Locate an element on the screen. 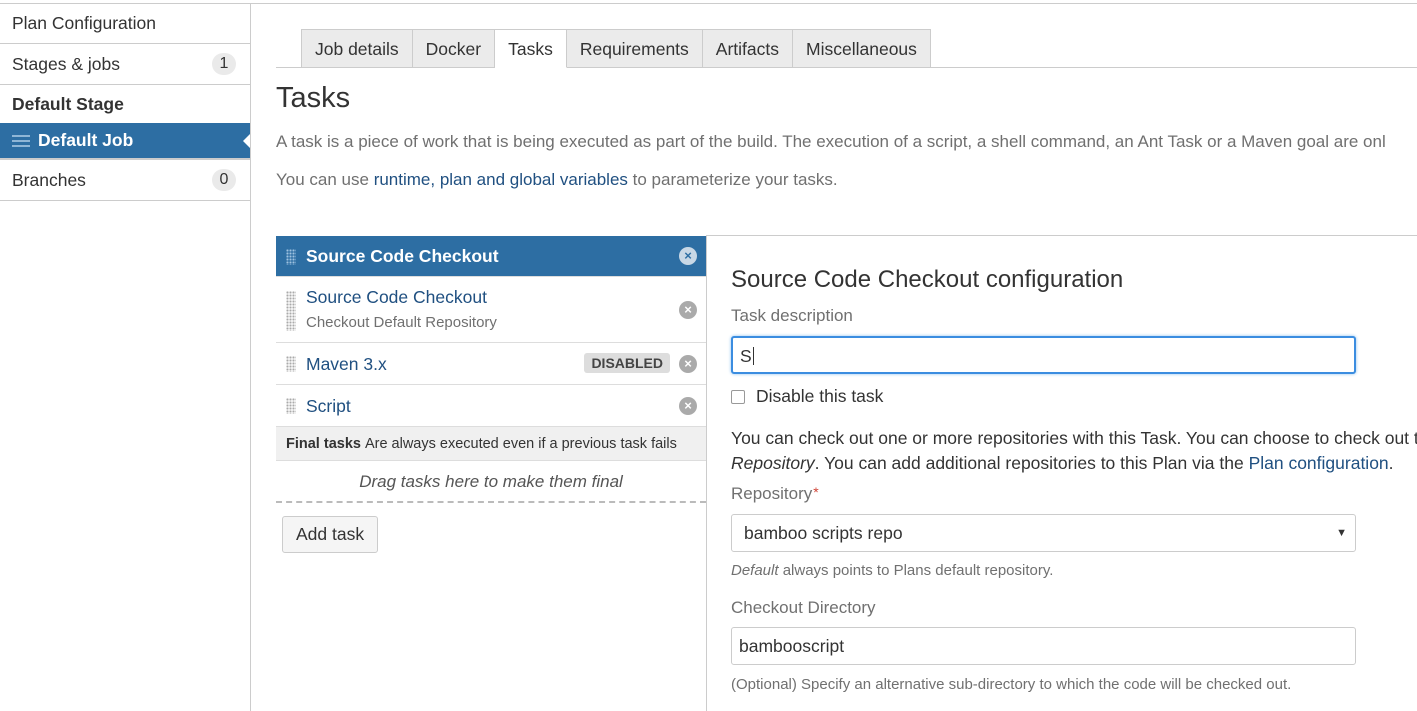 This screenshot has height=711, width=1417. checkout-directory-value: bambooscript is located at coordinates (792, 646).